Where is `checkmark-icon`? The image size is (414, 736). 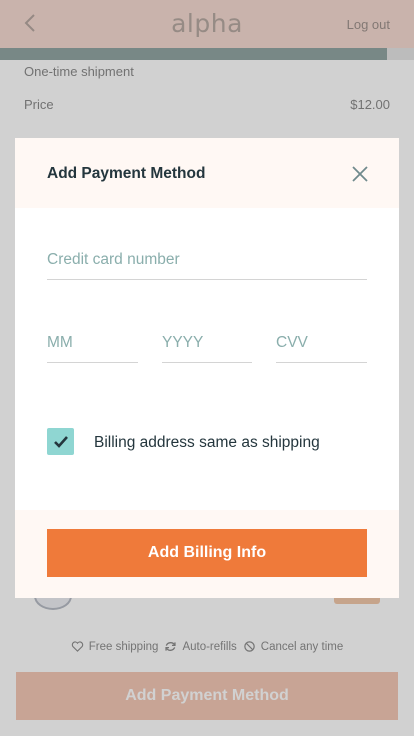 checkmark-icon is located at coordinates (60, 441).